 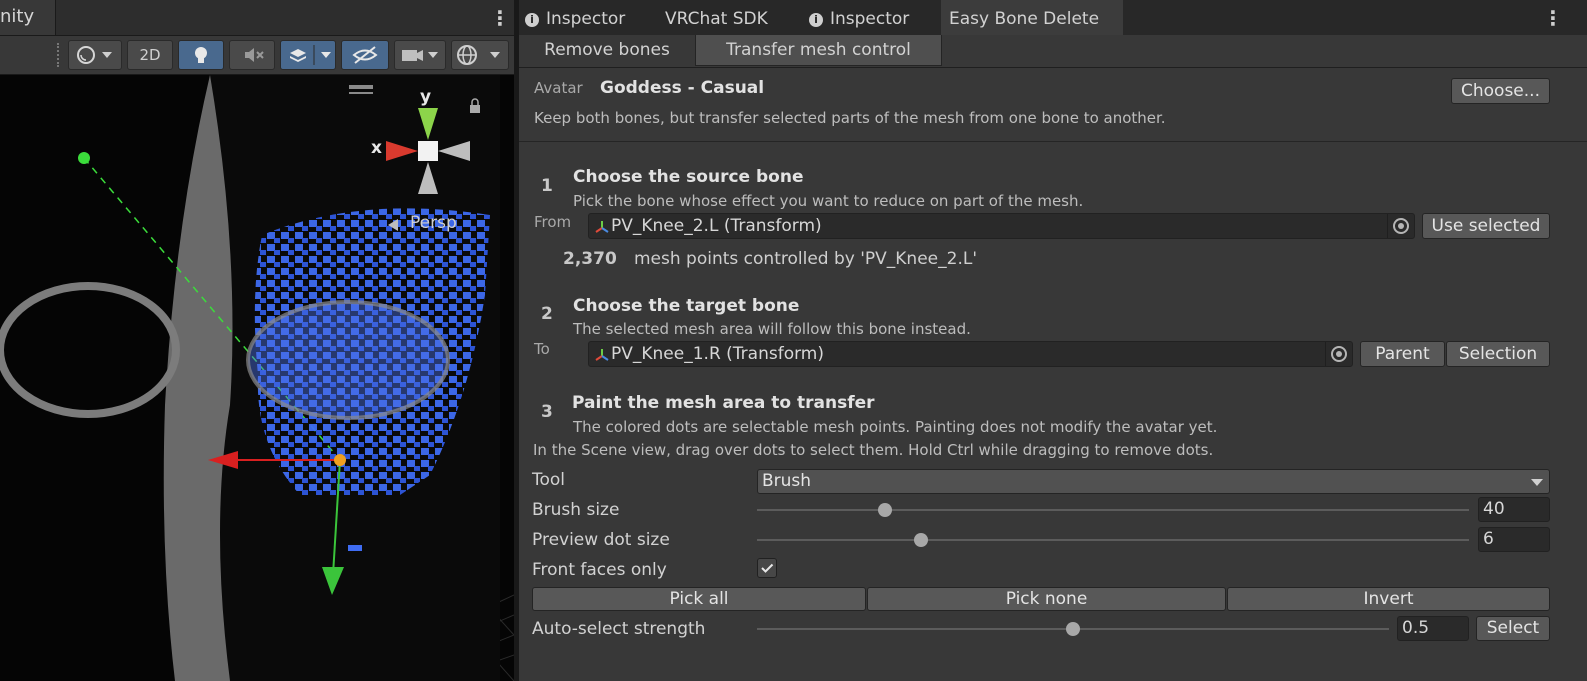 I want to click on mesh-point-count: 2,370, so click(x=590, y=259).